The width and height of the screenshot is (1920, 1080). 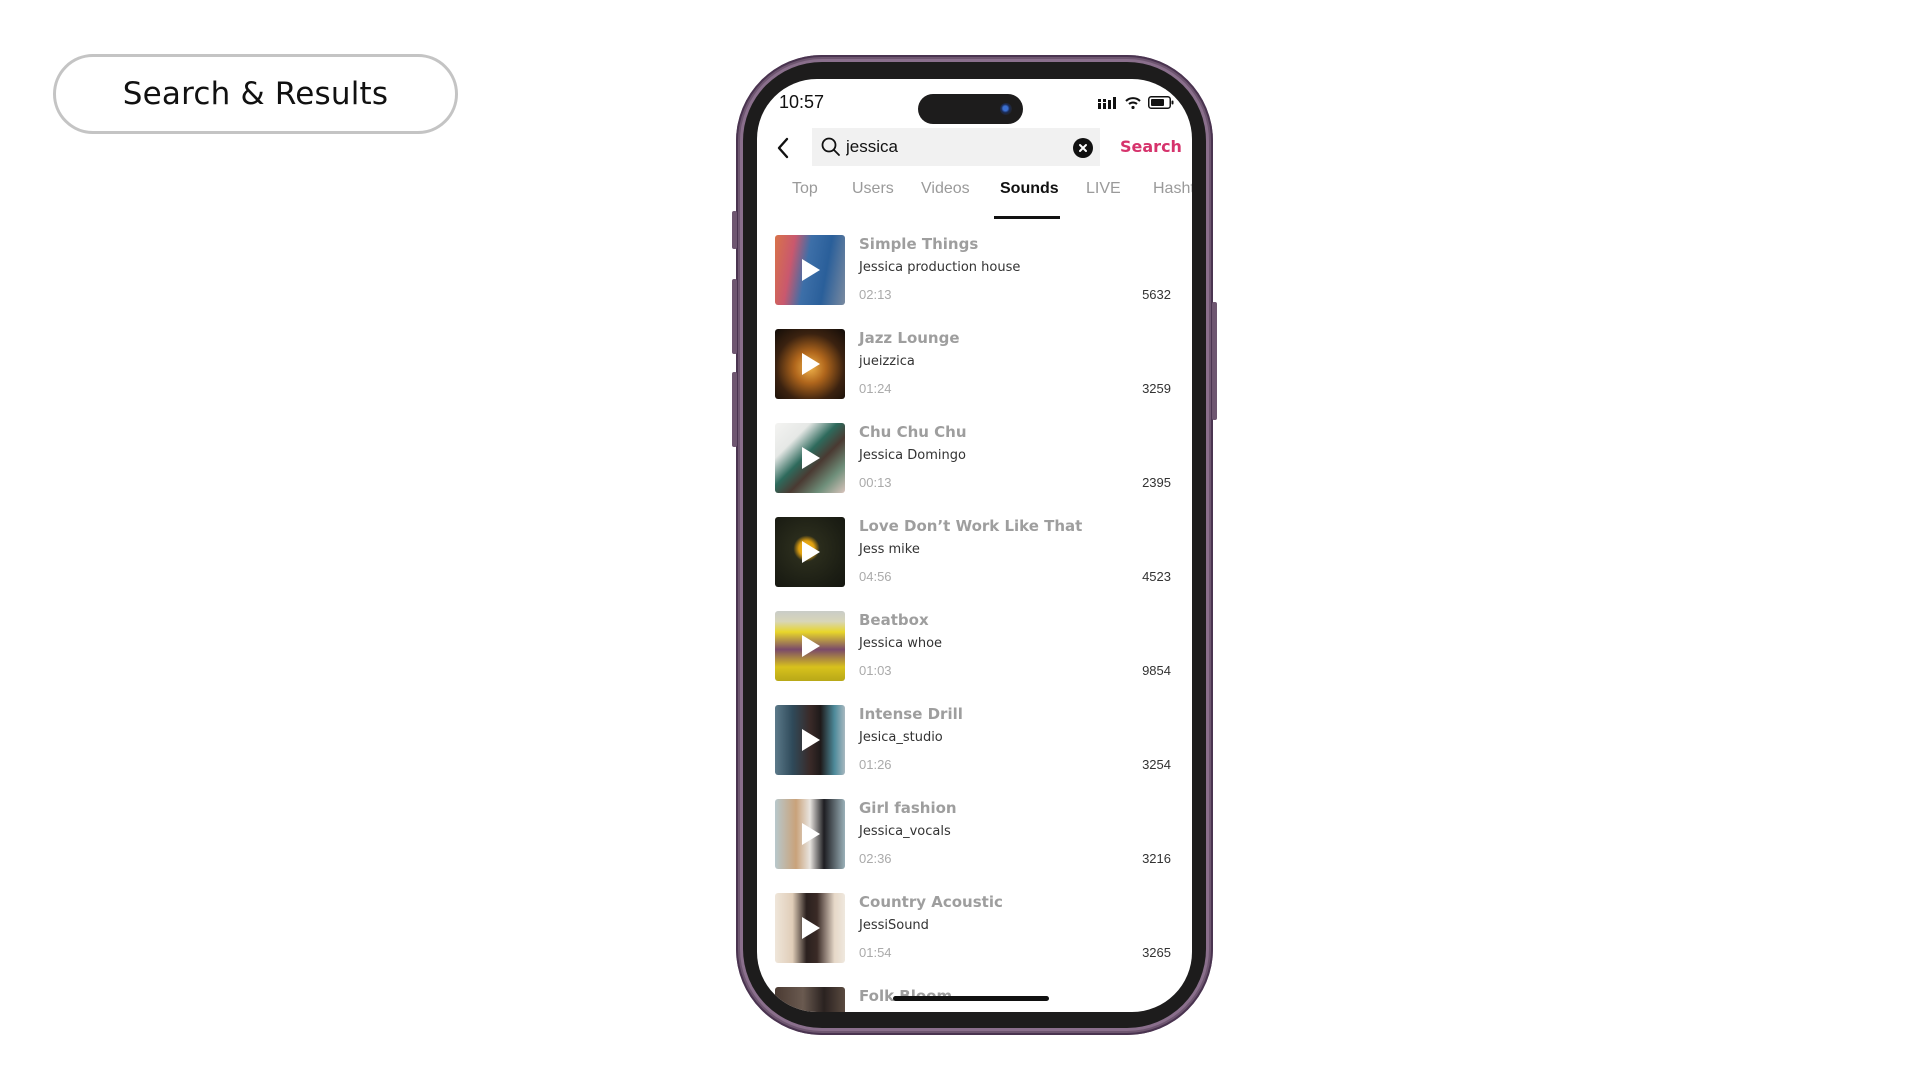 I want to click on battery-icon, so click(x=1161, y=102).